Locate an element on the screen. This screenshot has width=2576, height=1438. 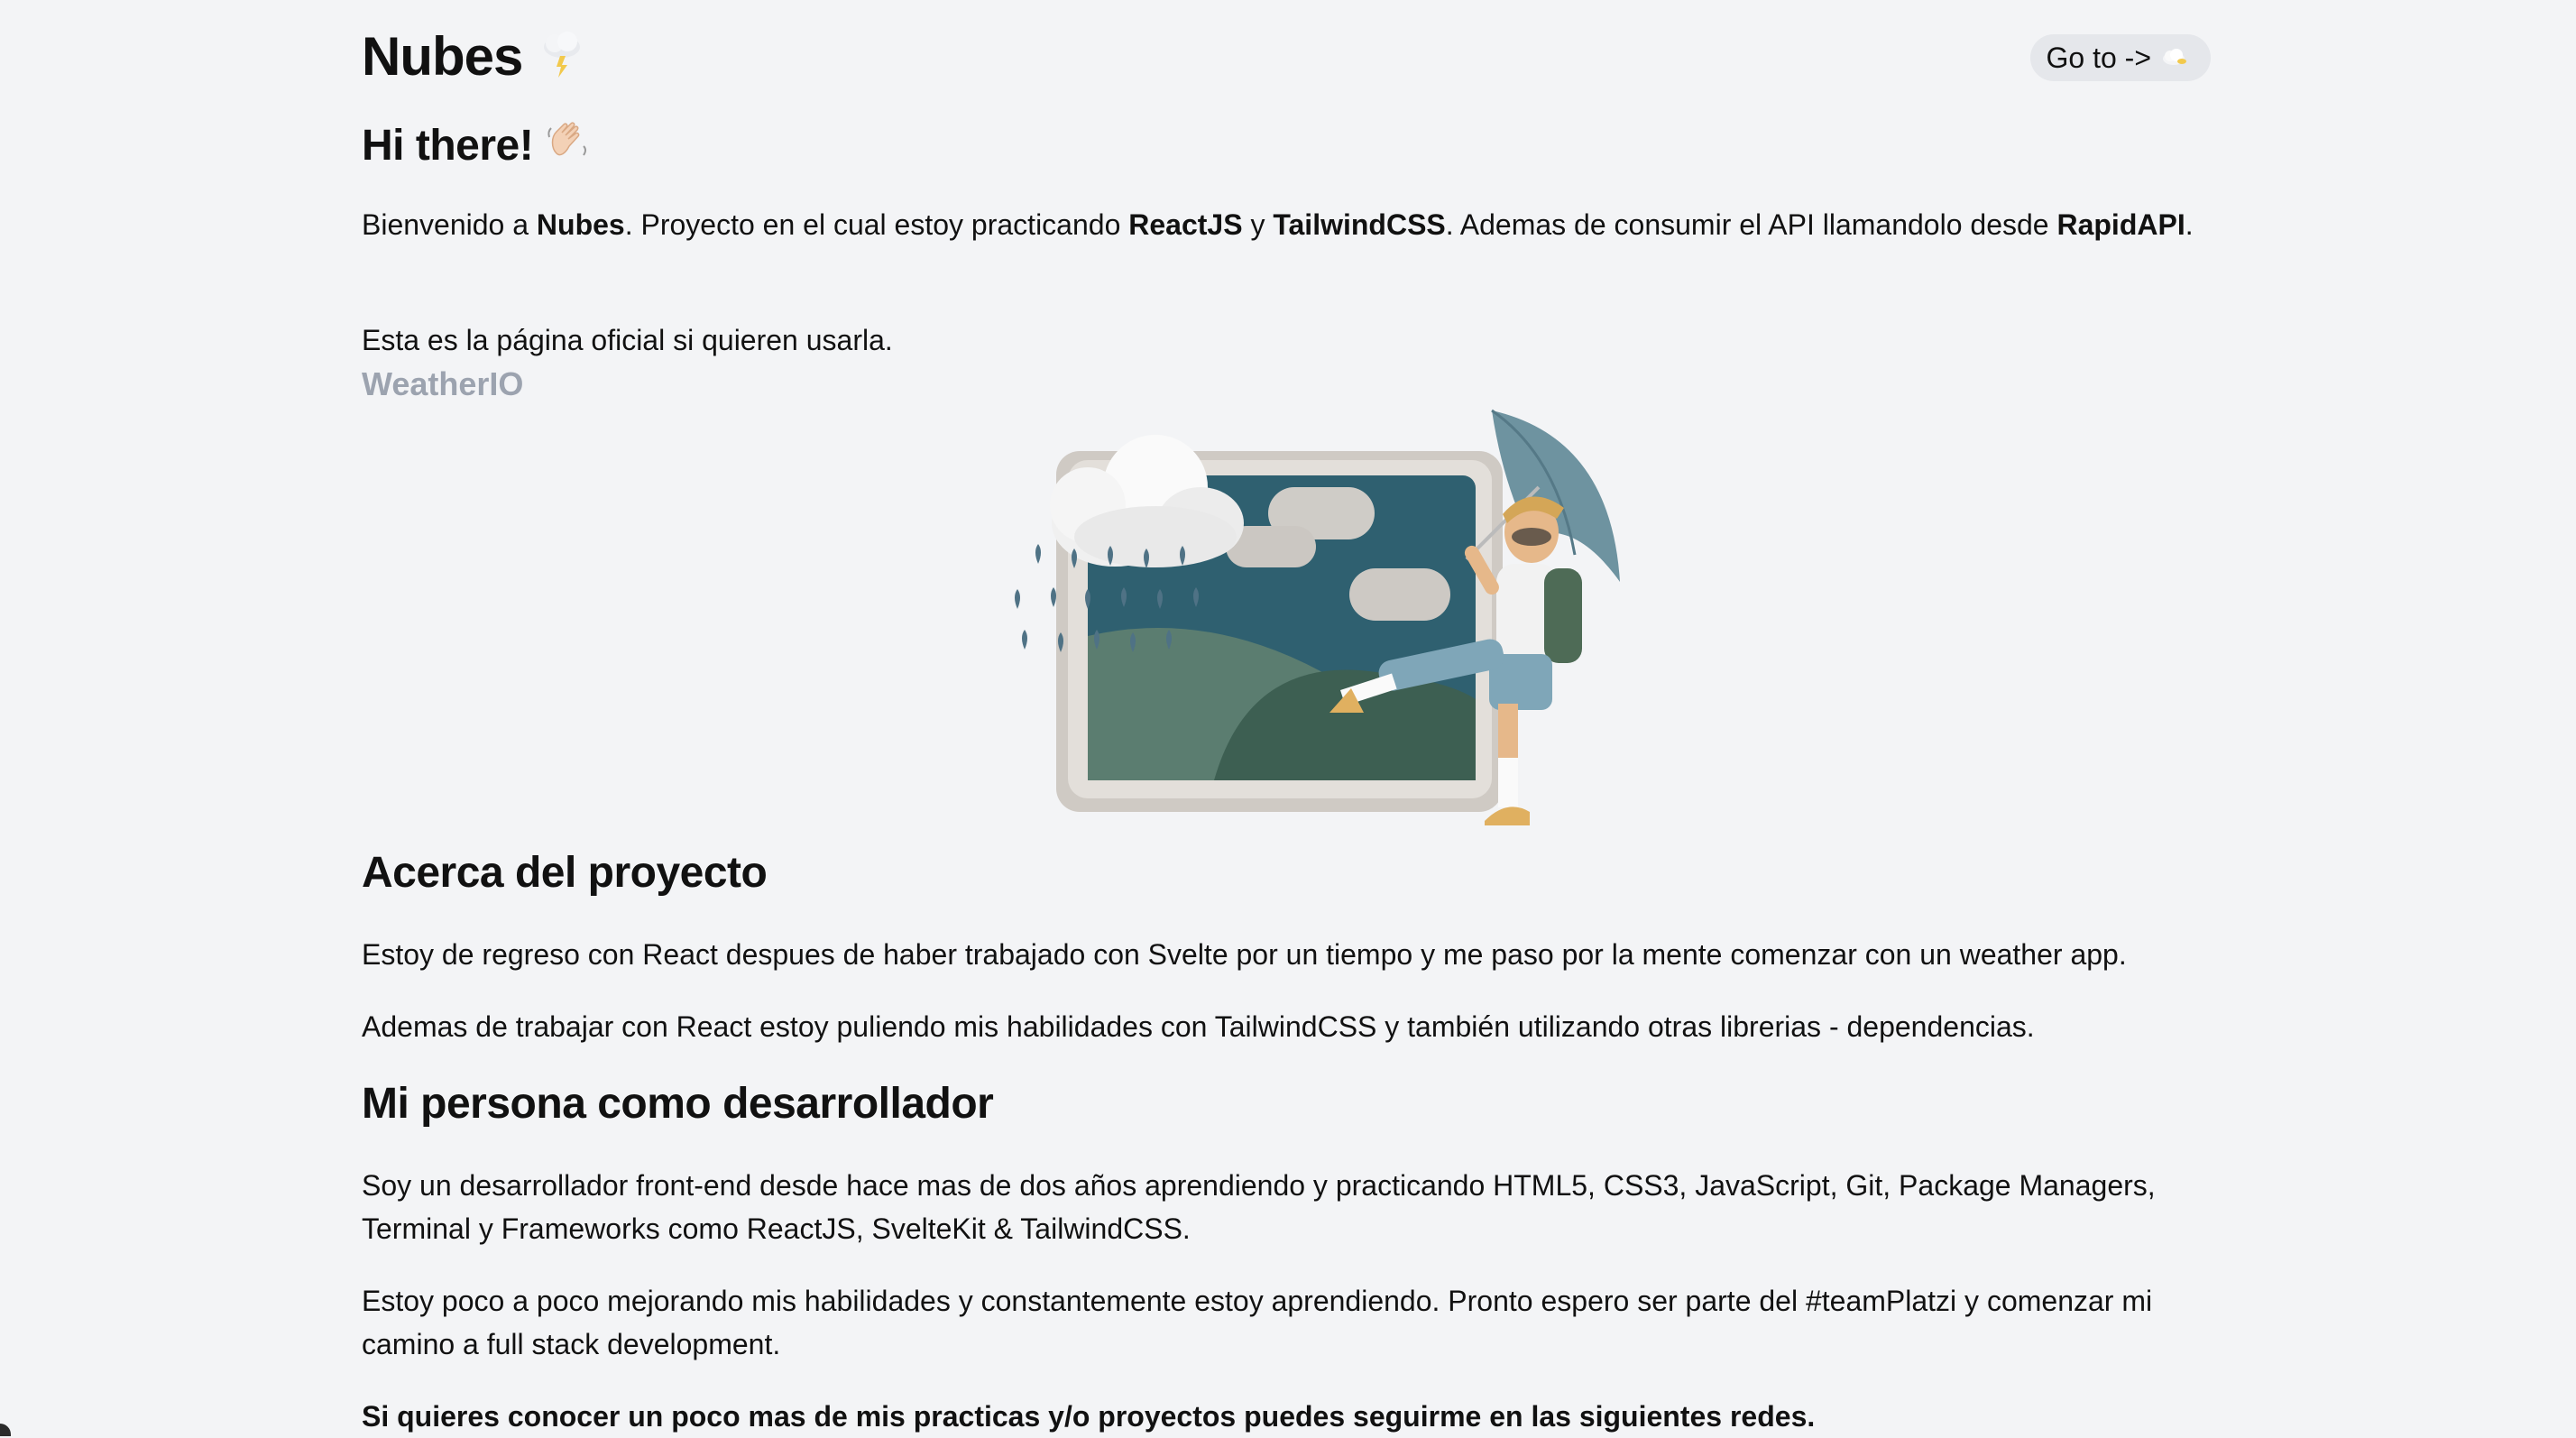
cloud-lightning-icon is located at coordinates (562, 56).